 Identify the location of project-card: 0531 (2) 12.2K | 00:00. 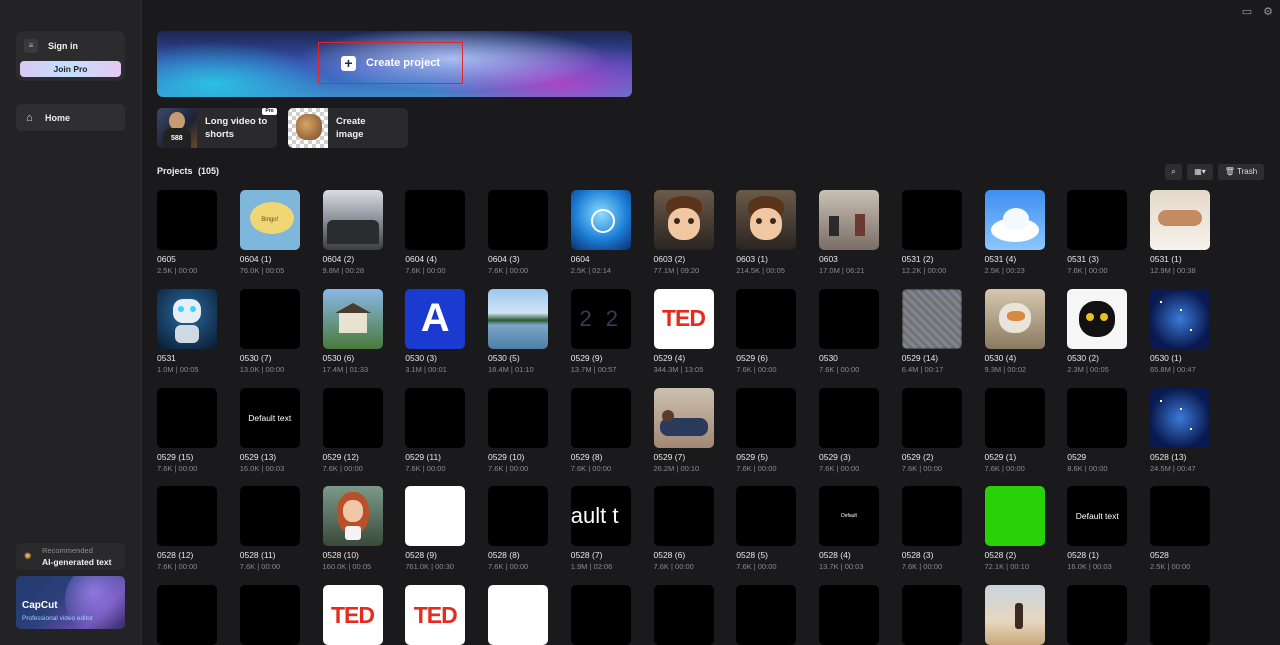
(931, 232).